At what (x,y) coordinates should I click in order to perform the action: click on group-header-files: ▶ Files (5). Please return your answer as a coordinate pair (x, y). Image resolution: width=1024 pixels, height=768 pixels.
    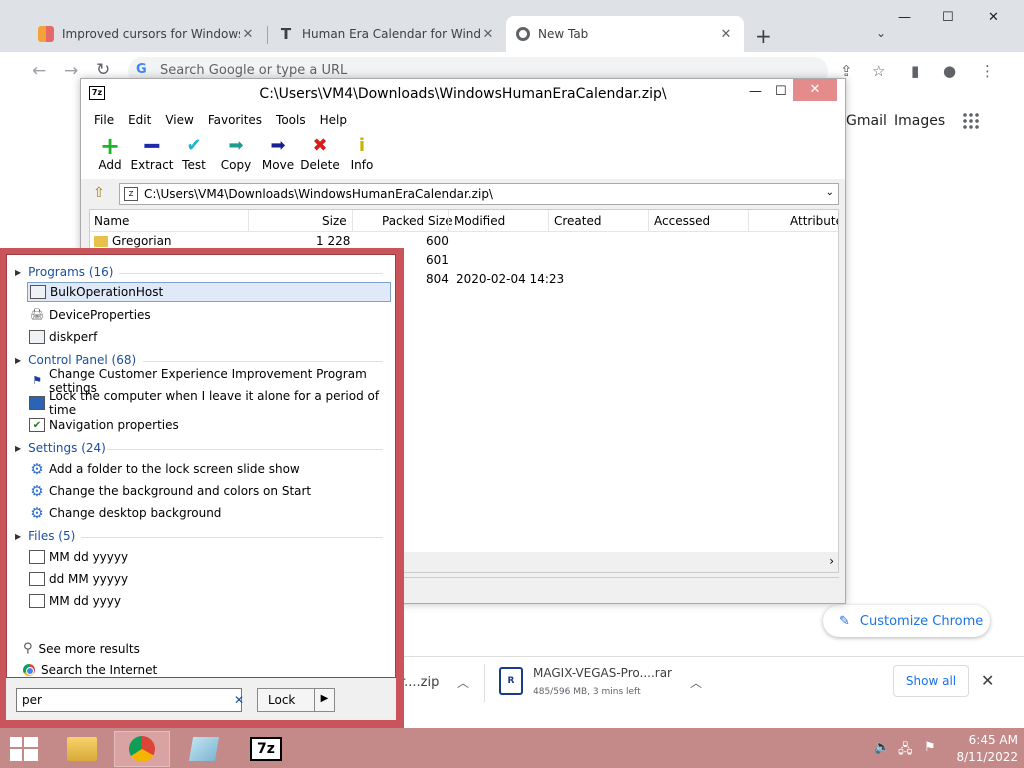
    Looking at the image, I should click on (45, 536).